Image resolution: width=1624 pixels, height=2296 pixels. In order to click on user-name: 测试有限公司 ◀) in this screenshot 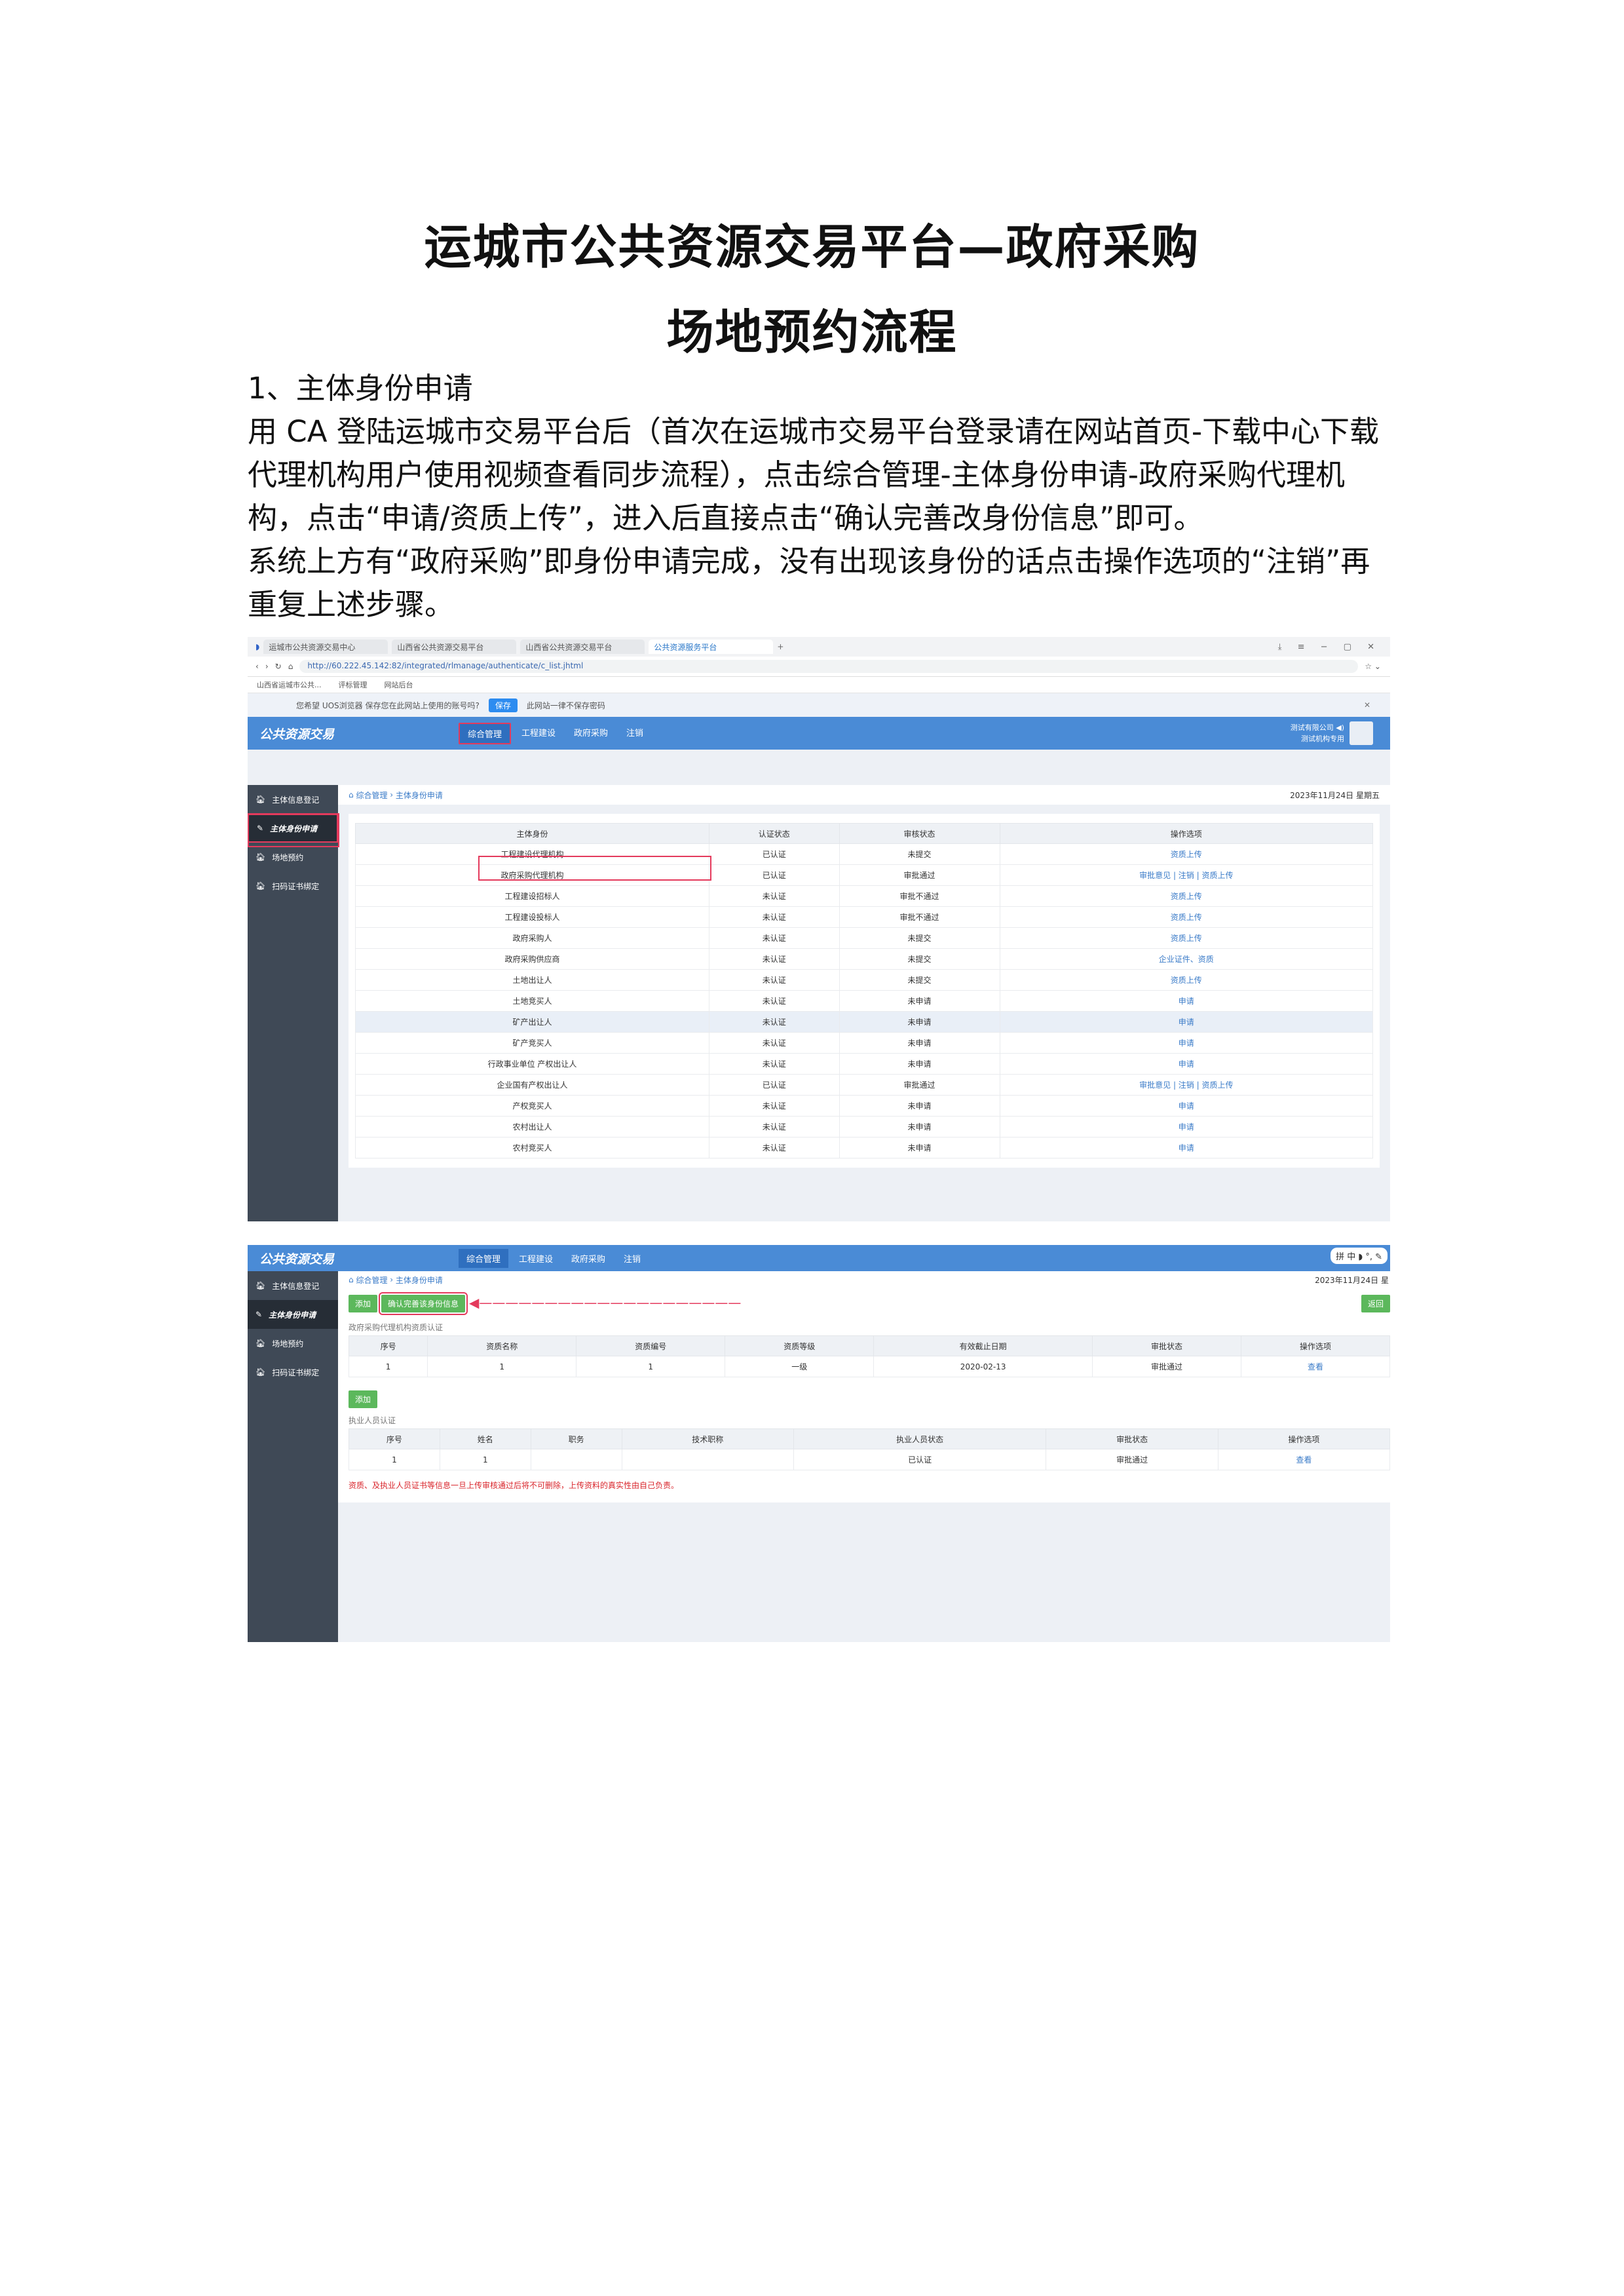, I will do `click(1317, 727)`.